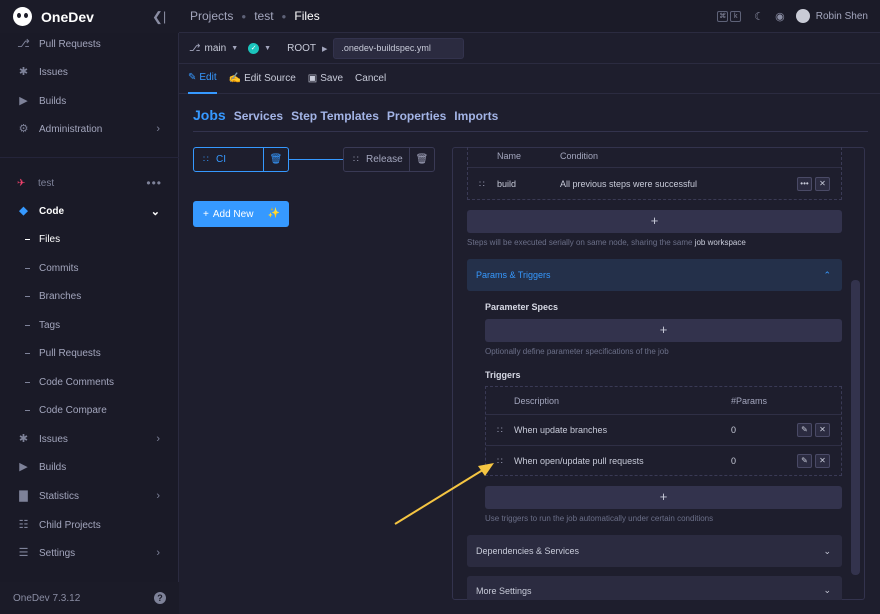 This screenshot has width=880, height=614. Describe the element at coordinates (399, 48) in the screenshot. I see `file-path-input: .onedev-buildspec.yml` at that location.